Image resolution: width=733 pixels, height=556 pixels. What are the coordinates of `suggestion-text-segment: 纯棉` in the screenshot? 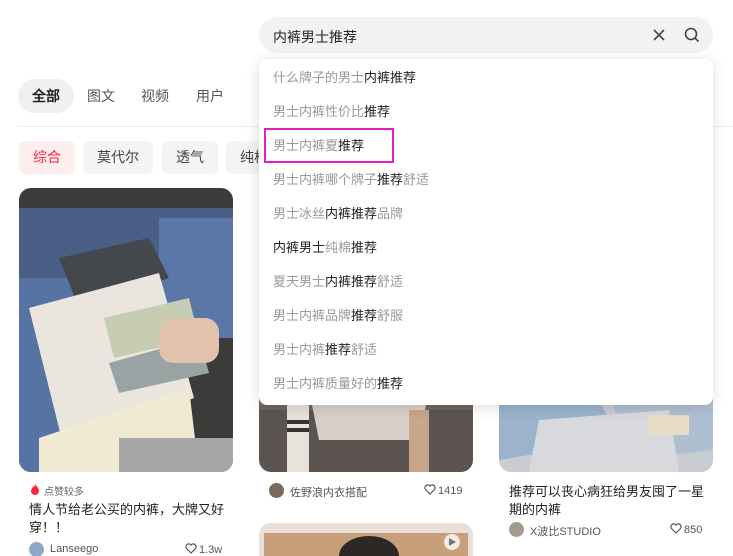 It's located at (338, 247).